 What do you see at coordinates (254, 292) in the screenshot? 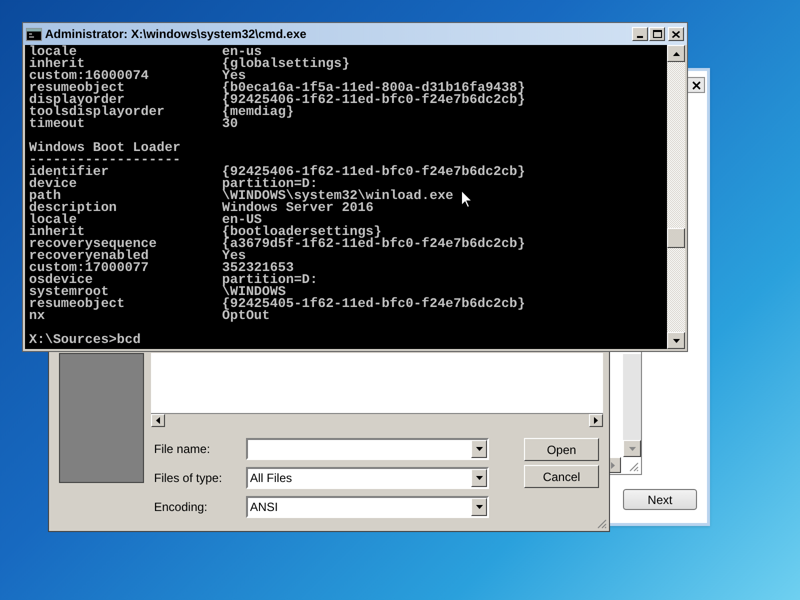
I see `setting-value: \WINDOWS` at bounding box center [254, 292].